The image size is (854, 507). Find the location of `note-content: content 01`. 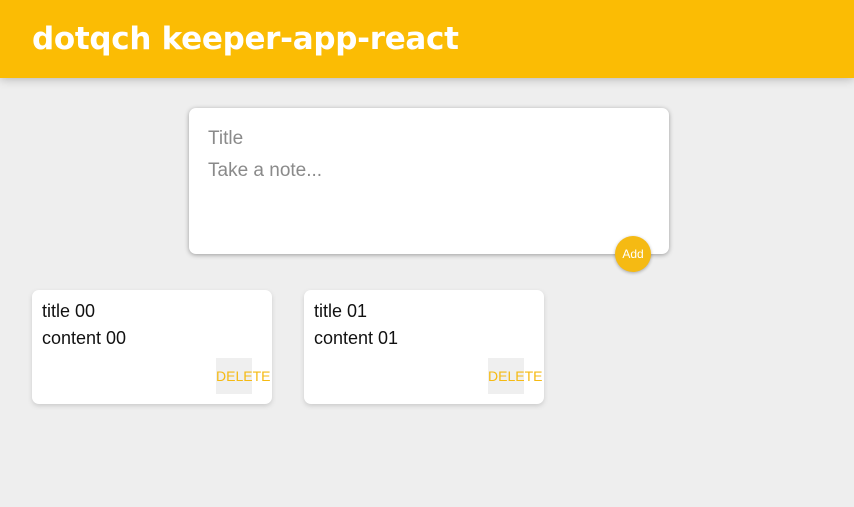

note-content: content 01 is located at coordinates (356, 338).